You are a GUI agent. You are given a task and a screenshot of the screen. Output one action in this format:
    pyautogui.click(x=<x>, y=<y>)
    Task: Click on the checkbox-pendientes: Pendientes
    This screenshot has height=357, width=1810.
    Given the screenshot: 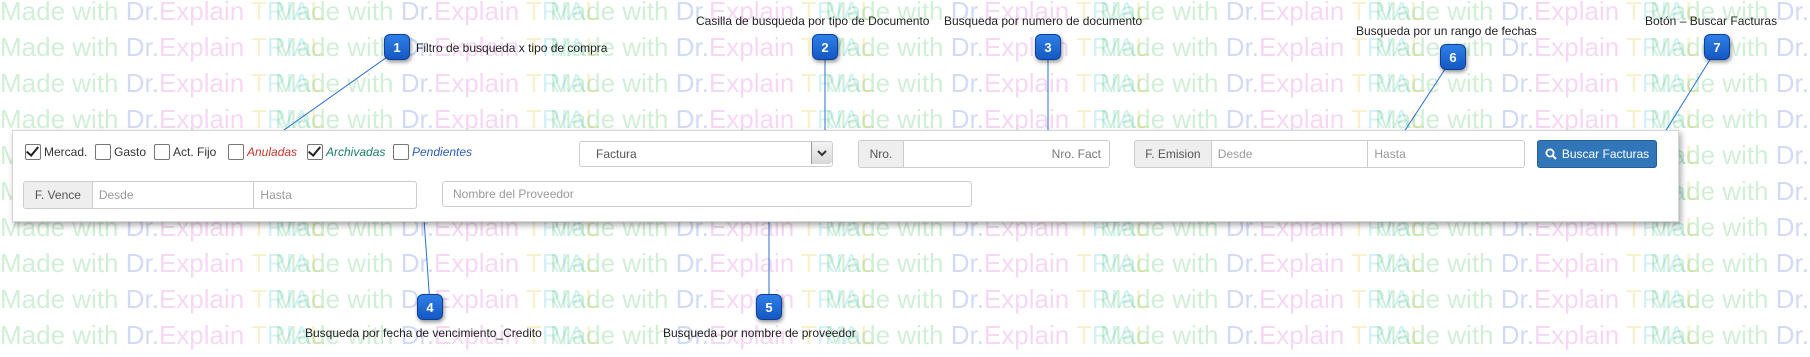 What is the action you would take?
    pyautogui.click(x=432, y=152)
    